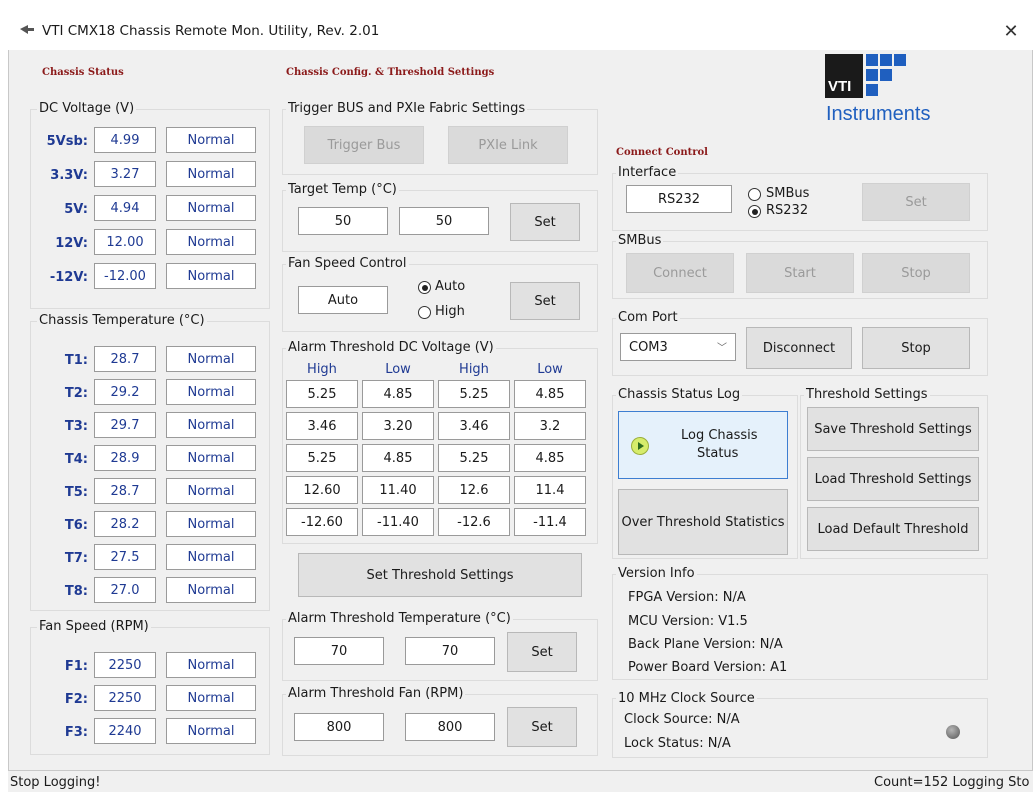 This screenshot has width=1033, height=792. What do you see at coordinates (916, 273) in the screenshot?
I see `smbus-stop-button: Stop` at bounding box center [916, 273].